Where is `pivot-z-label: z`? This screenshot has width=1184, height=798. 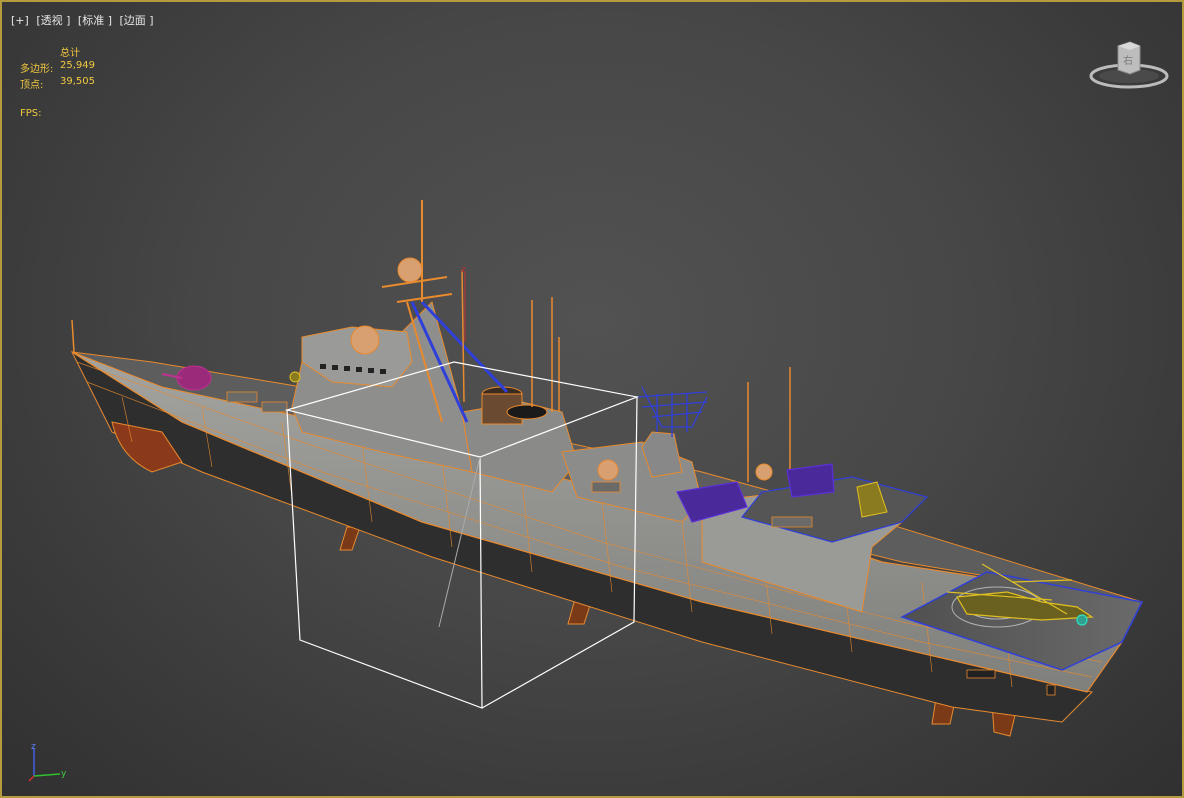 pivot-z-label: z is located at coordinates (463, 270).